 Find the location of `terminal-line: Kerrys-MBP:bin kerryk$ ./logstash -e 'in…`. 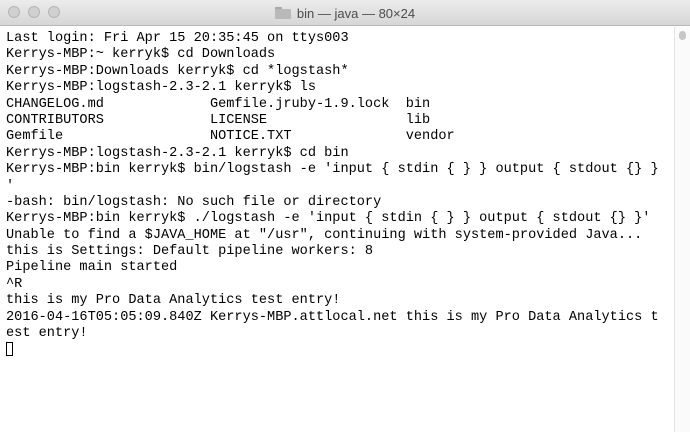

terminal-line: Kerrys-MBP:bin kerryk$ ./logstash -e 'in… is located at coordinates (328, 219).